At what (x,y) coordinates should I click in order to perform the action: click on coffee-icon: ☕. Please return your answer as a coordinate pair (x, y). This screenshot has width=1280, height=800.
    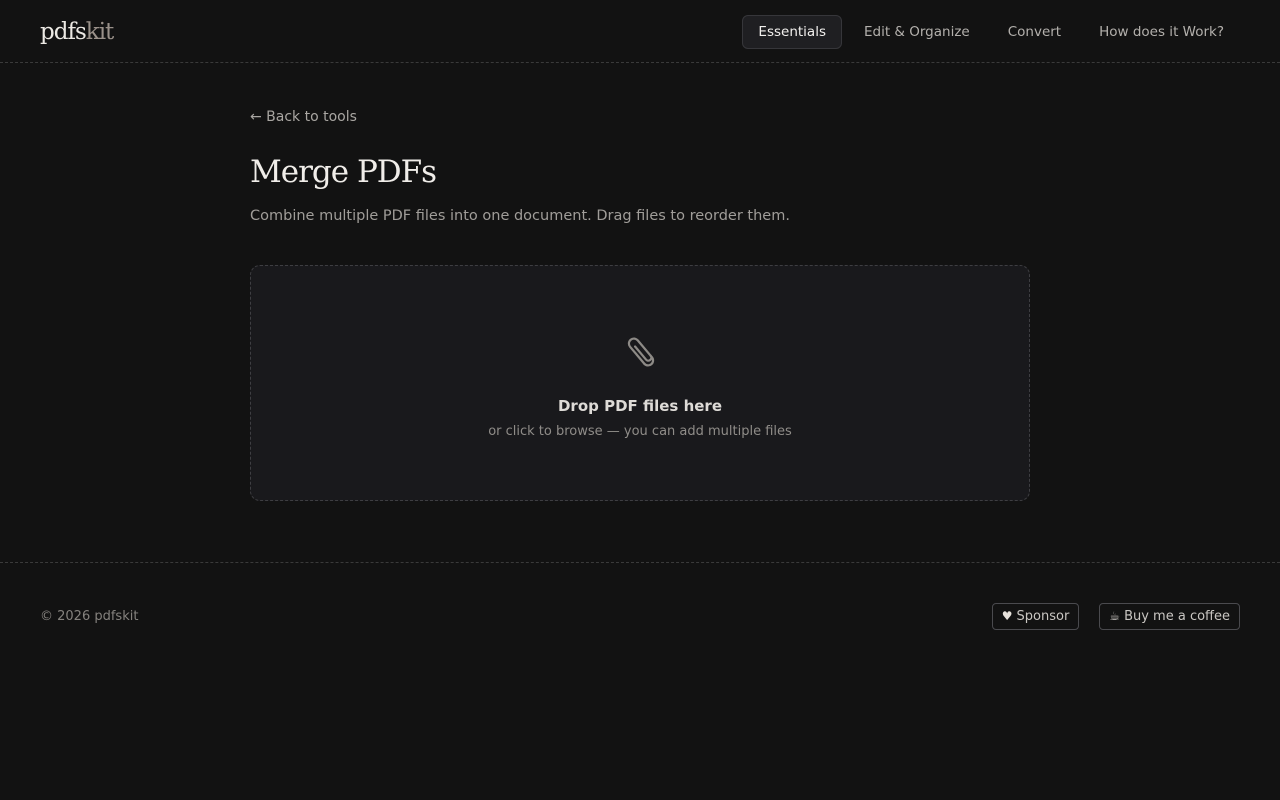
    Looking at the image, I should click on (1115, 616).